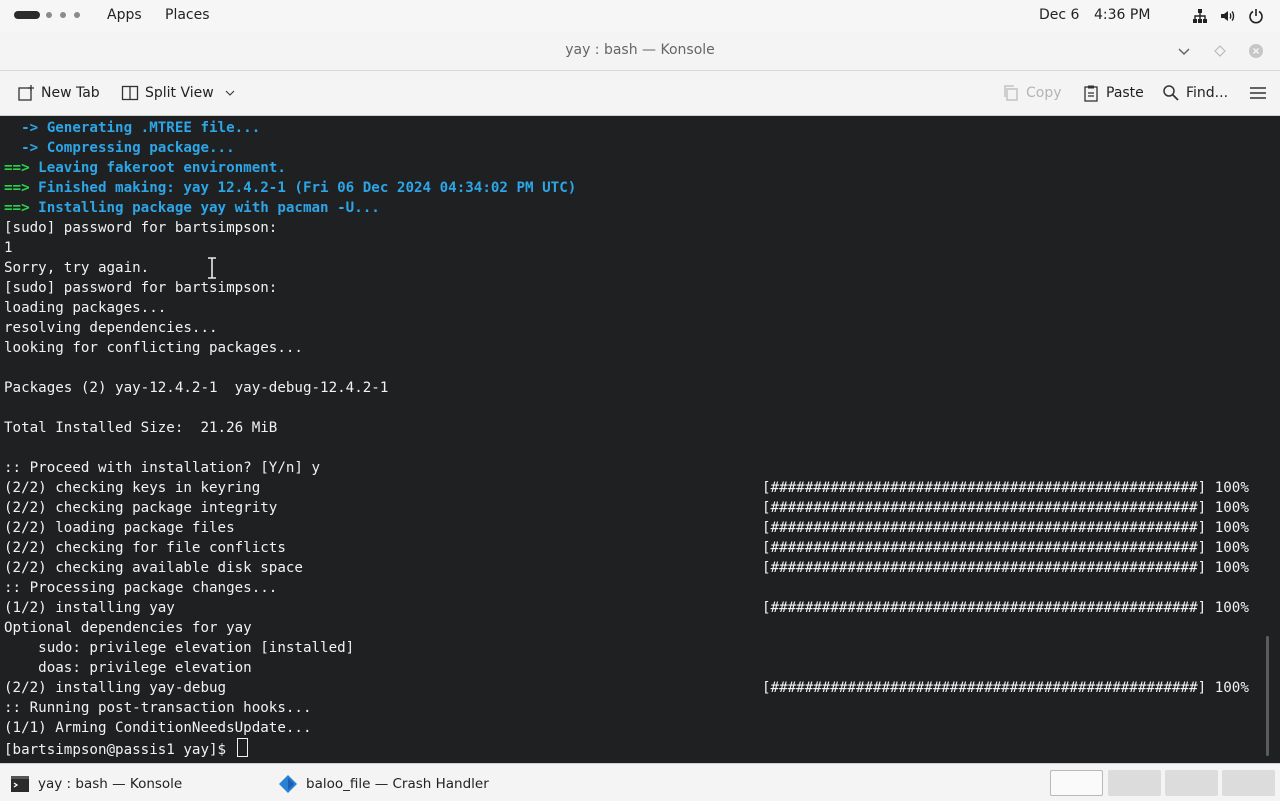  I want to click on terminal-text: (2/2) checking available disk space, so click(153, 568).